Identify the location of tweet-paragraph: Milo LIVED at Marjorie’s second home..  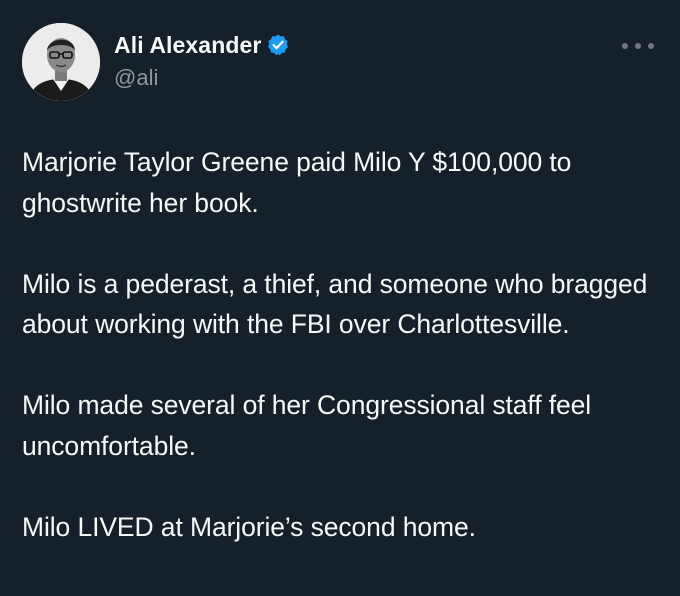
(249, 526).